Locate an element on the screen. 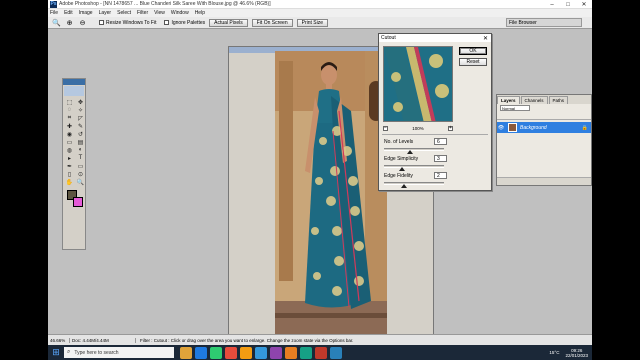 Image resolution: width=640 pixels, height=360 pixels. crop-tool-icon: ⌗ is located at coordinates (69, 118).